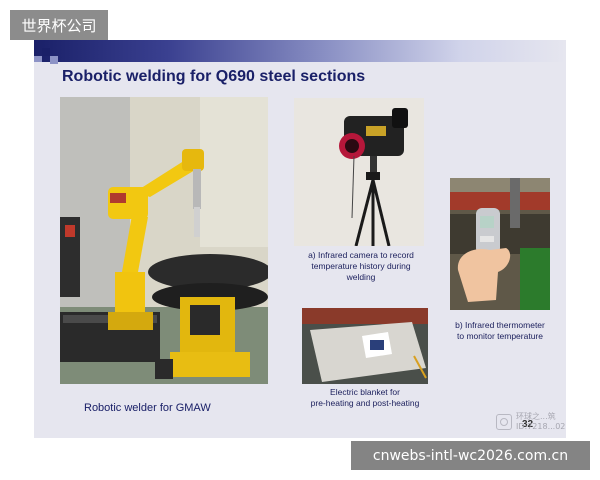 This screenshot has width=600, height=480. What do you see at coordinates (504, 422) in the screenshot?
I see `camera-logo-icon` at bounding box center [504, 422].